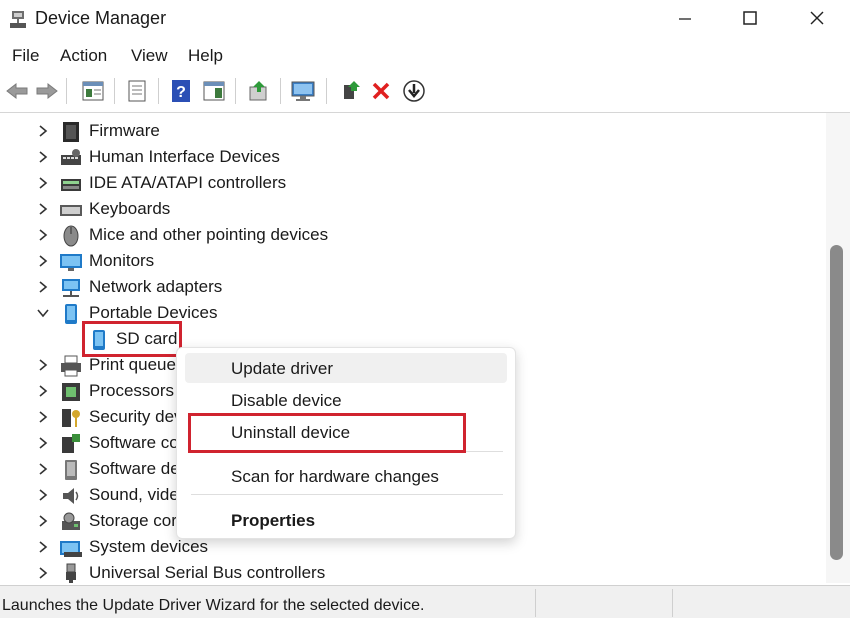 The height and width of the screenshot is (618, 850). What do you see at coordinates (286, 400) in the screenshot?
I see `menu-item-label: Disable device` at bounding box center [286, 400].